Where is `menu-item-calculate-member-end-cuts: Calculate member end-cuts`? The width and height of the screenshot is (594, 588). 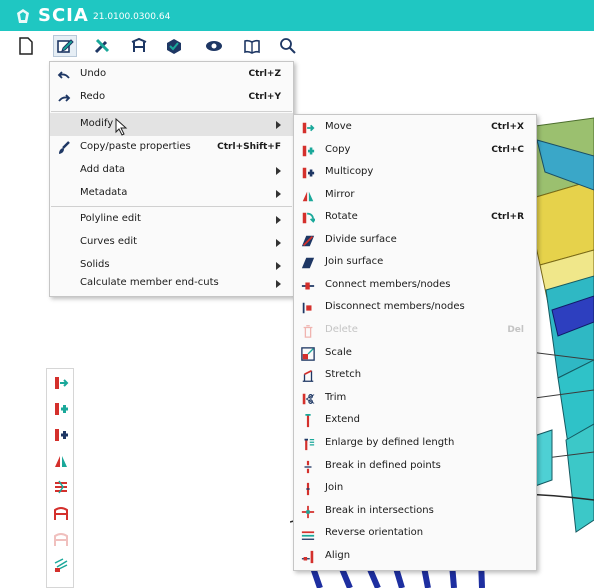 menu-item-calculate-member-end-cuts: Calculate member end-cuts is located at coordinates (171, 283).